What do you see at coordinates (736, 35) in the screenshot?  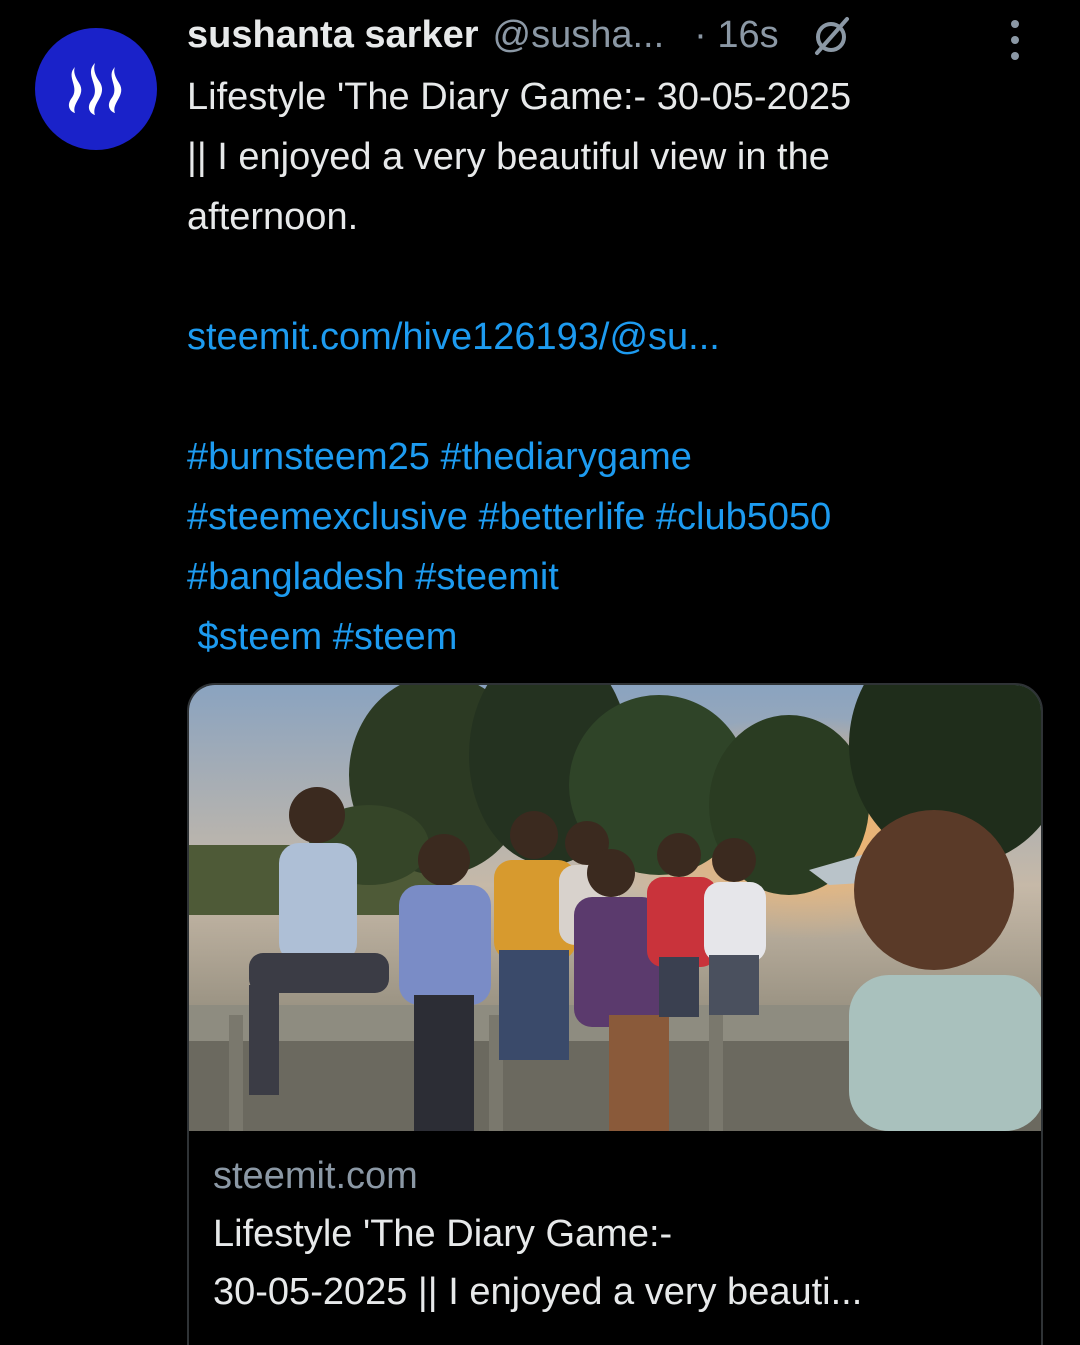 I see `tweet-timestamp: · 16s` at bounding box center [736, 35].